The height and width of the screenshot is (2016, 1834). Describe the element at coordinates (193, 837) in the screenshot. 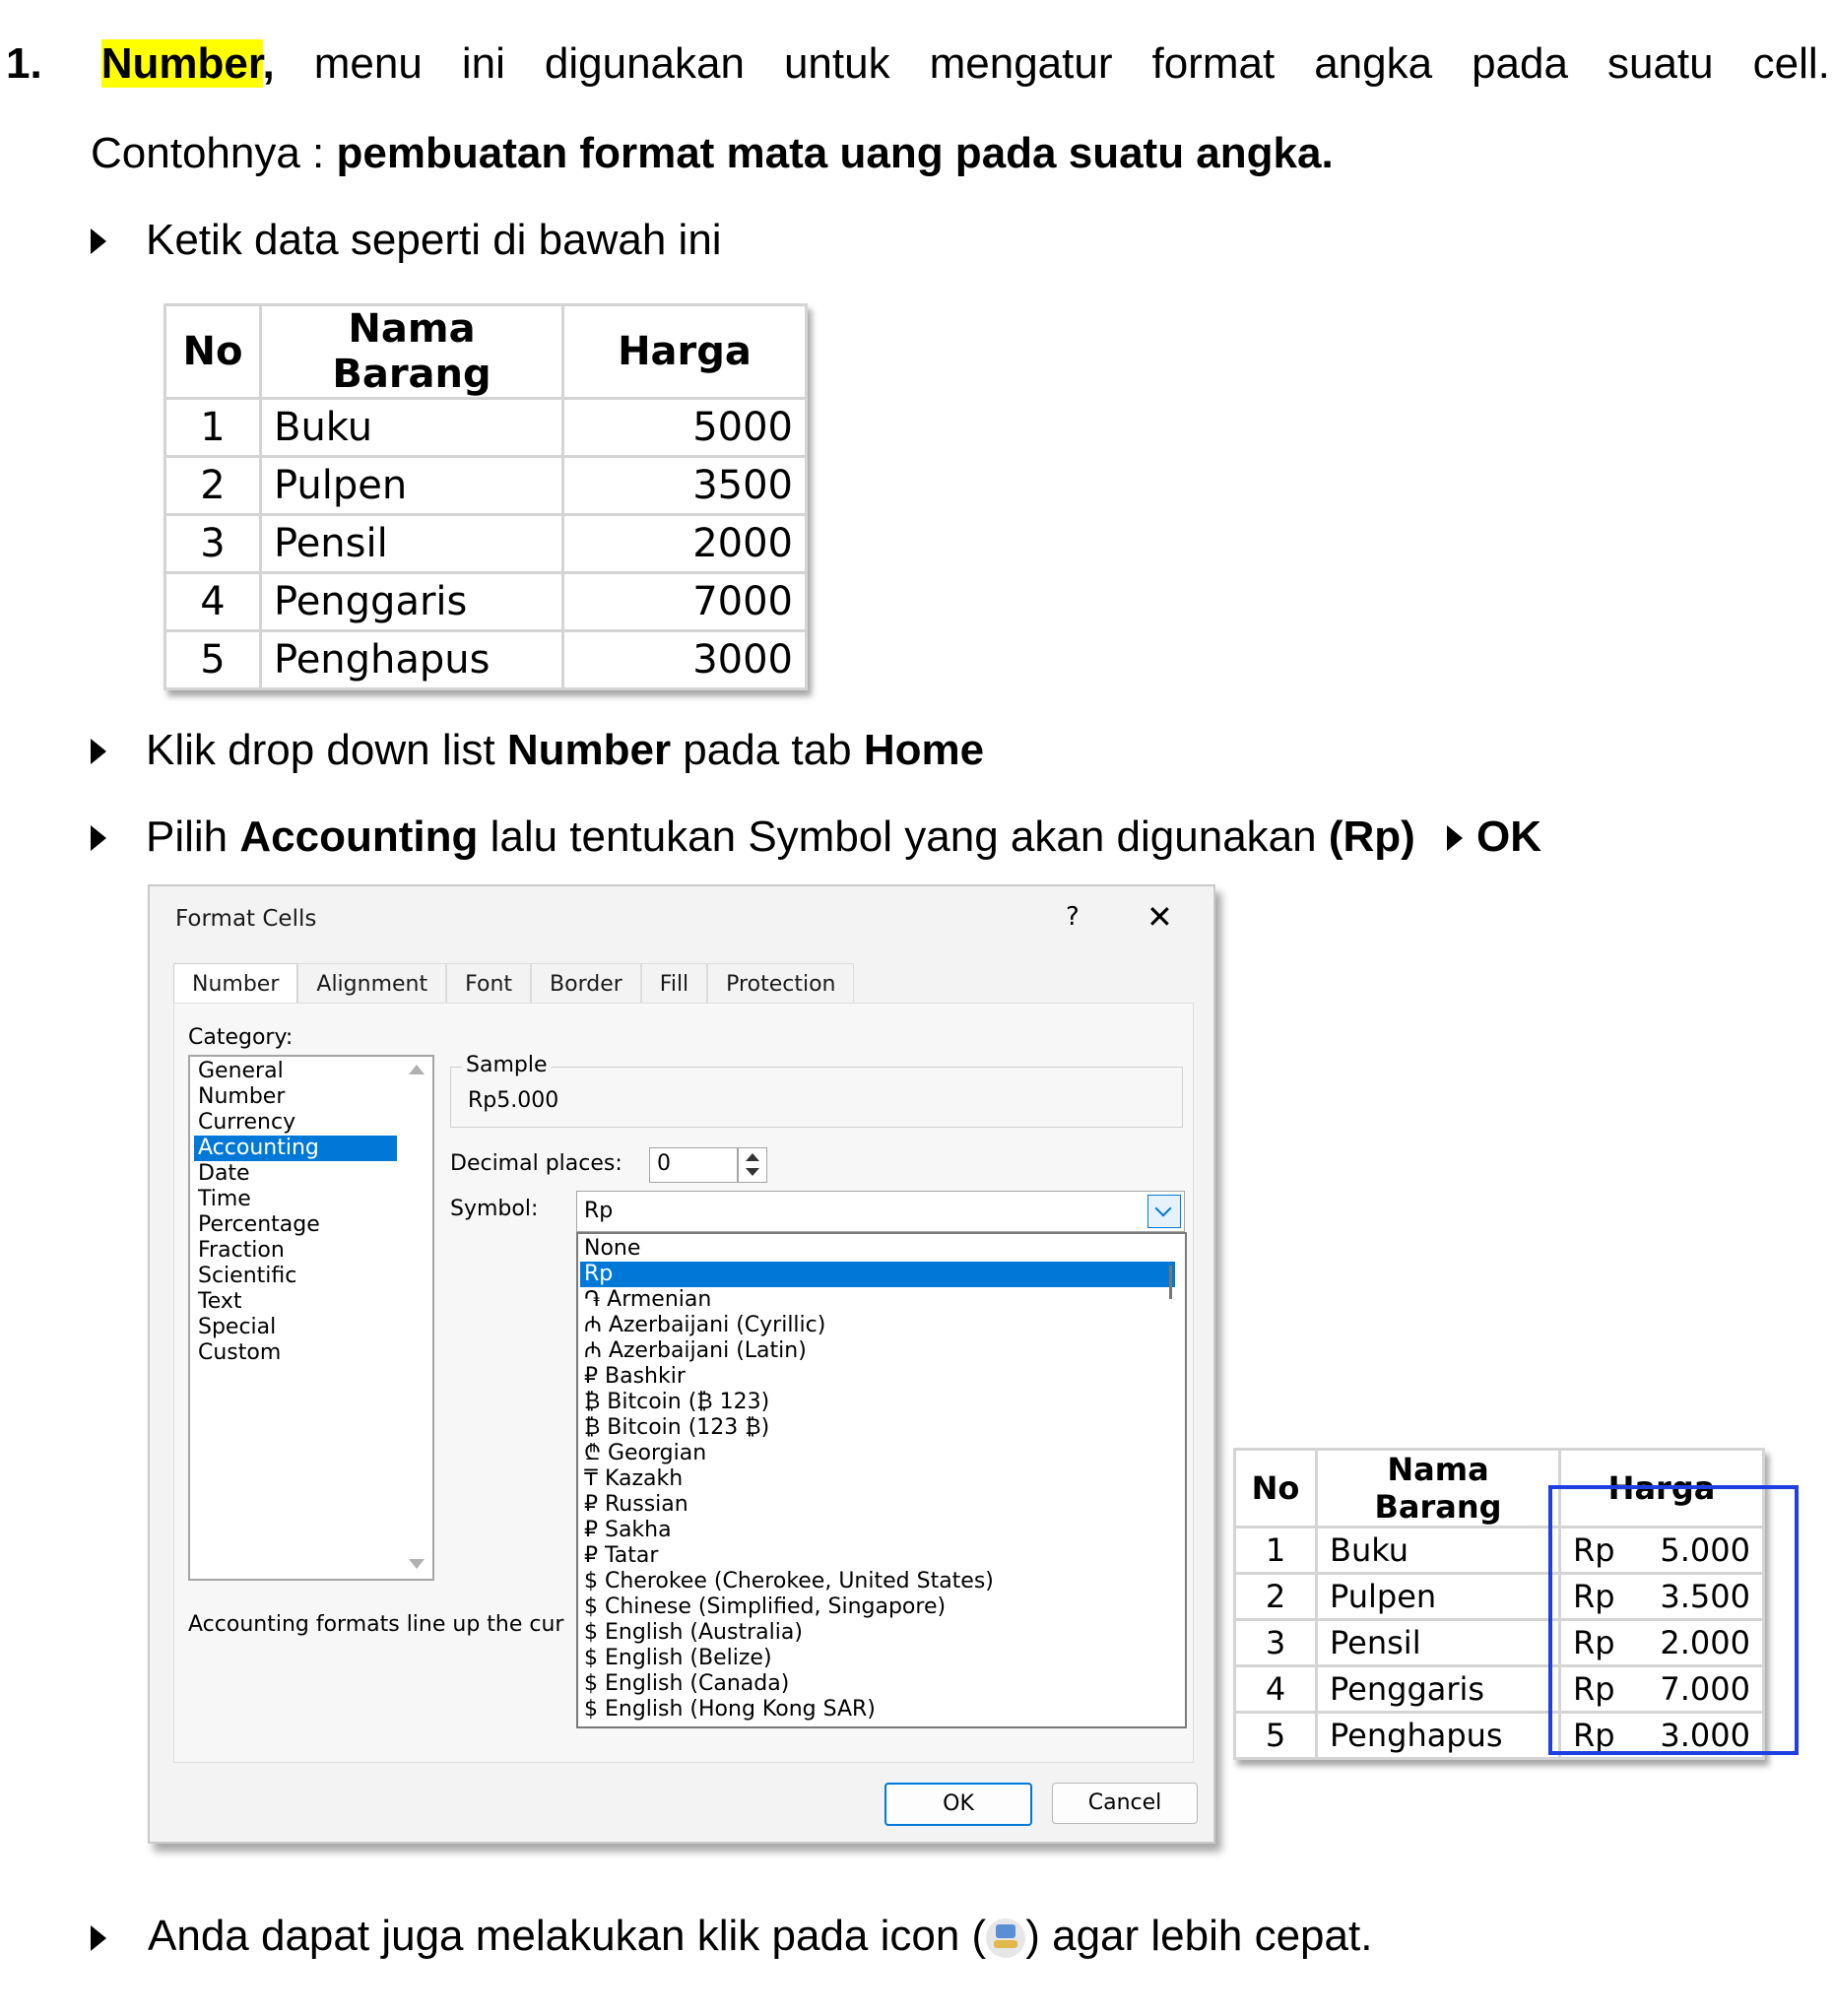

I see `step-3-part: Pilih` at that location.